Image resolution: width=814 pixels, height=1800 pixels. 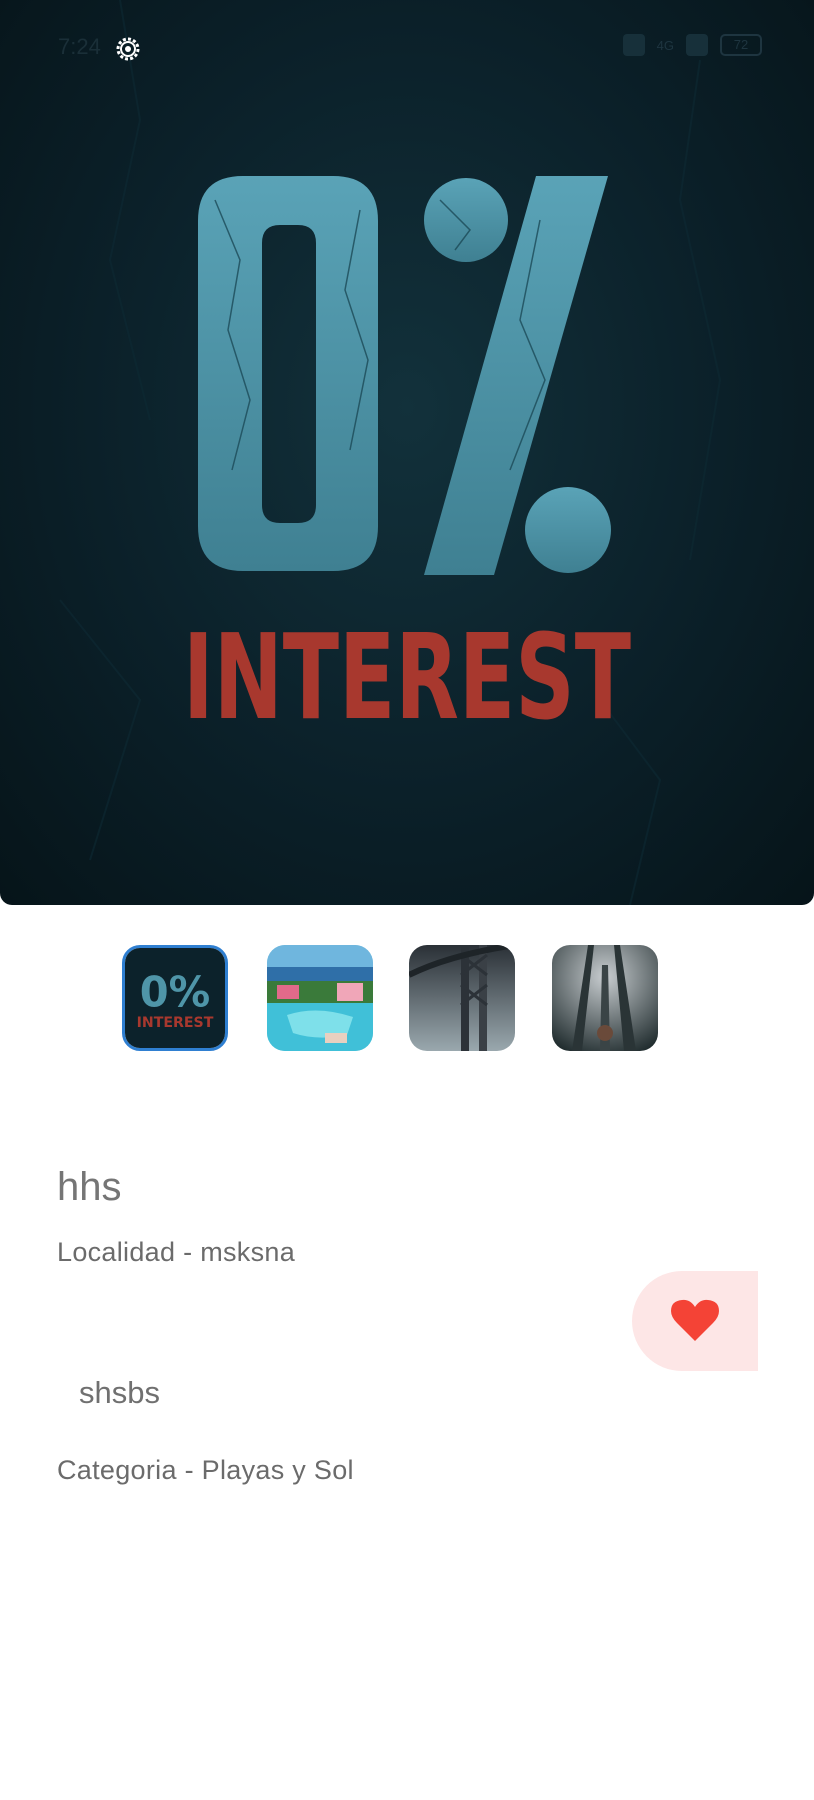 What do you see at coordinates (407, 677) in the screenshot?
I see `hero-interest-word: INTEREST` at bounding box center [407, 677].